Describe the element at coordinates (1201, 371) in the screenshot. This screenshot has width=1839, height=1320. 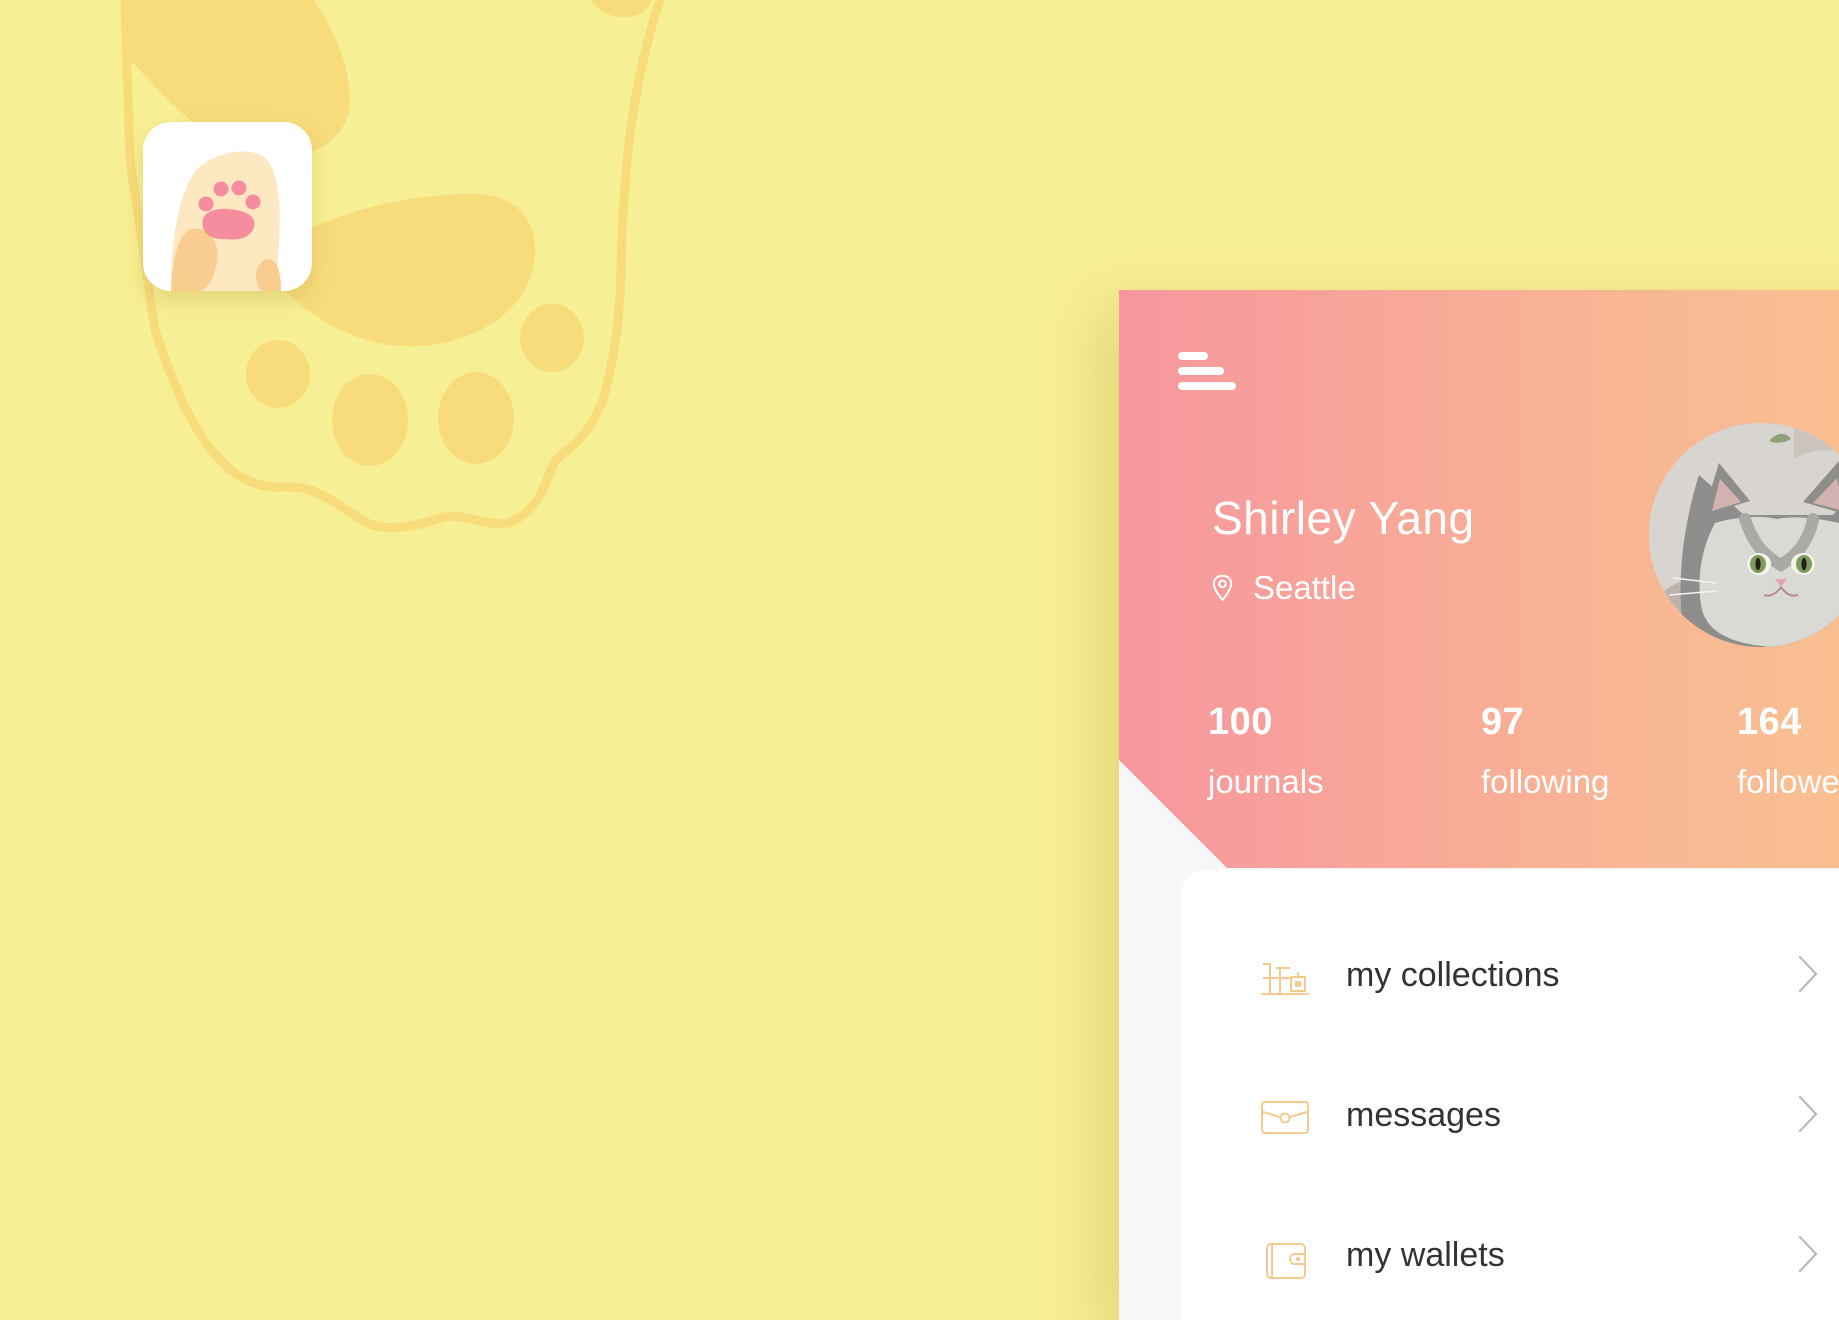
I see `menu-bar-middle` at that location.